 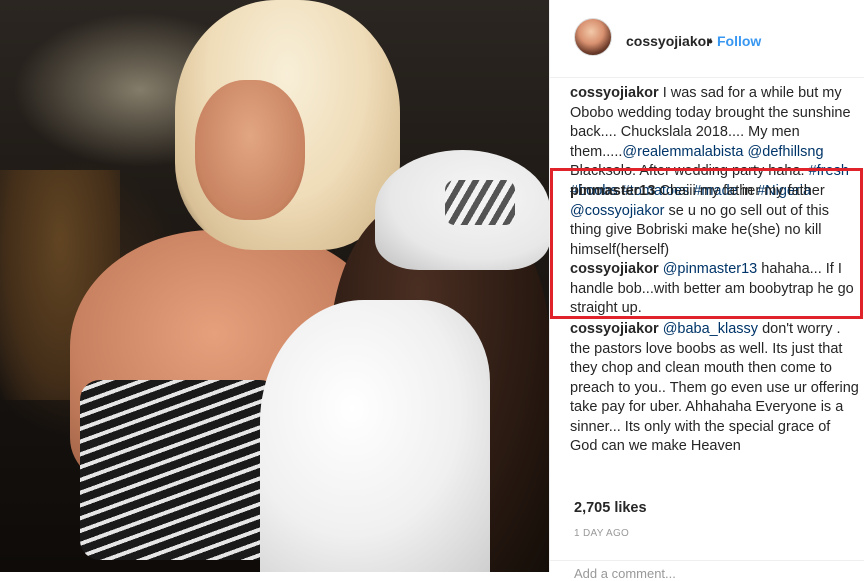 I want to click on caption-mention-1: @realemmalabista, so click(x=682, y=152).